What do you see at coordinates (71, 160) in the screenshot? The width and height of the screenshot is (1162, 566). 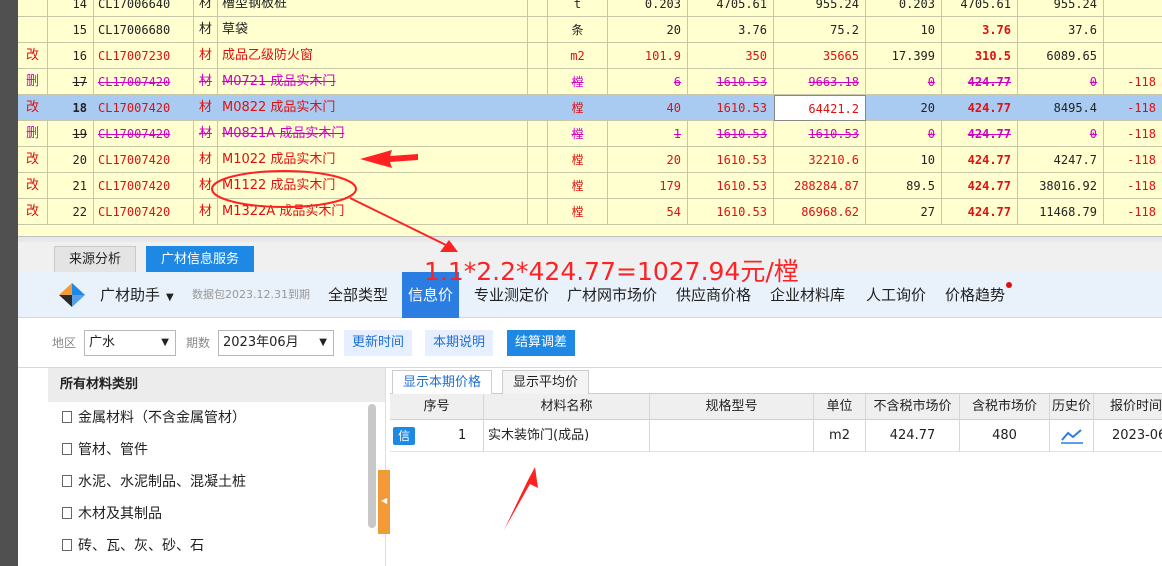 I see `cell-no: 20` at bounding box center [71, 160].